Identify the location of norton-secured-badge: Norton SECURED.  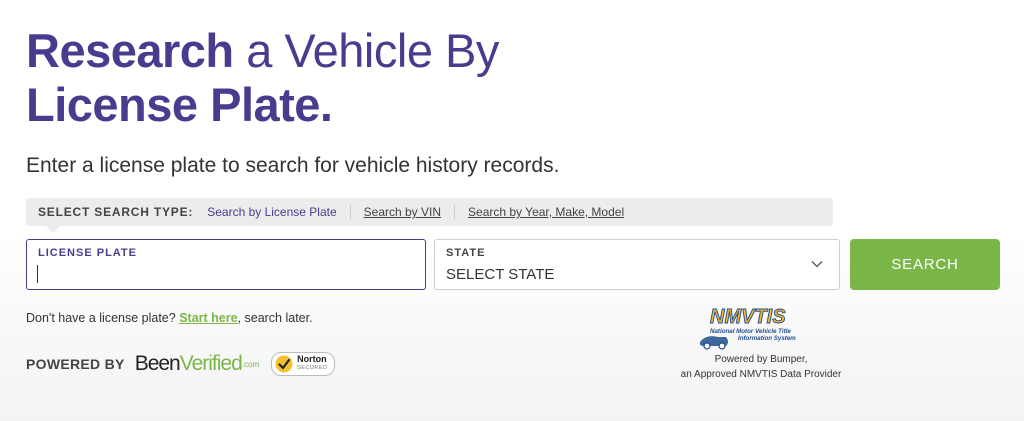
(303, 364).